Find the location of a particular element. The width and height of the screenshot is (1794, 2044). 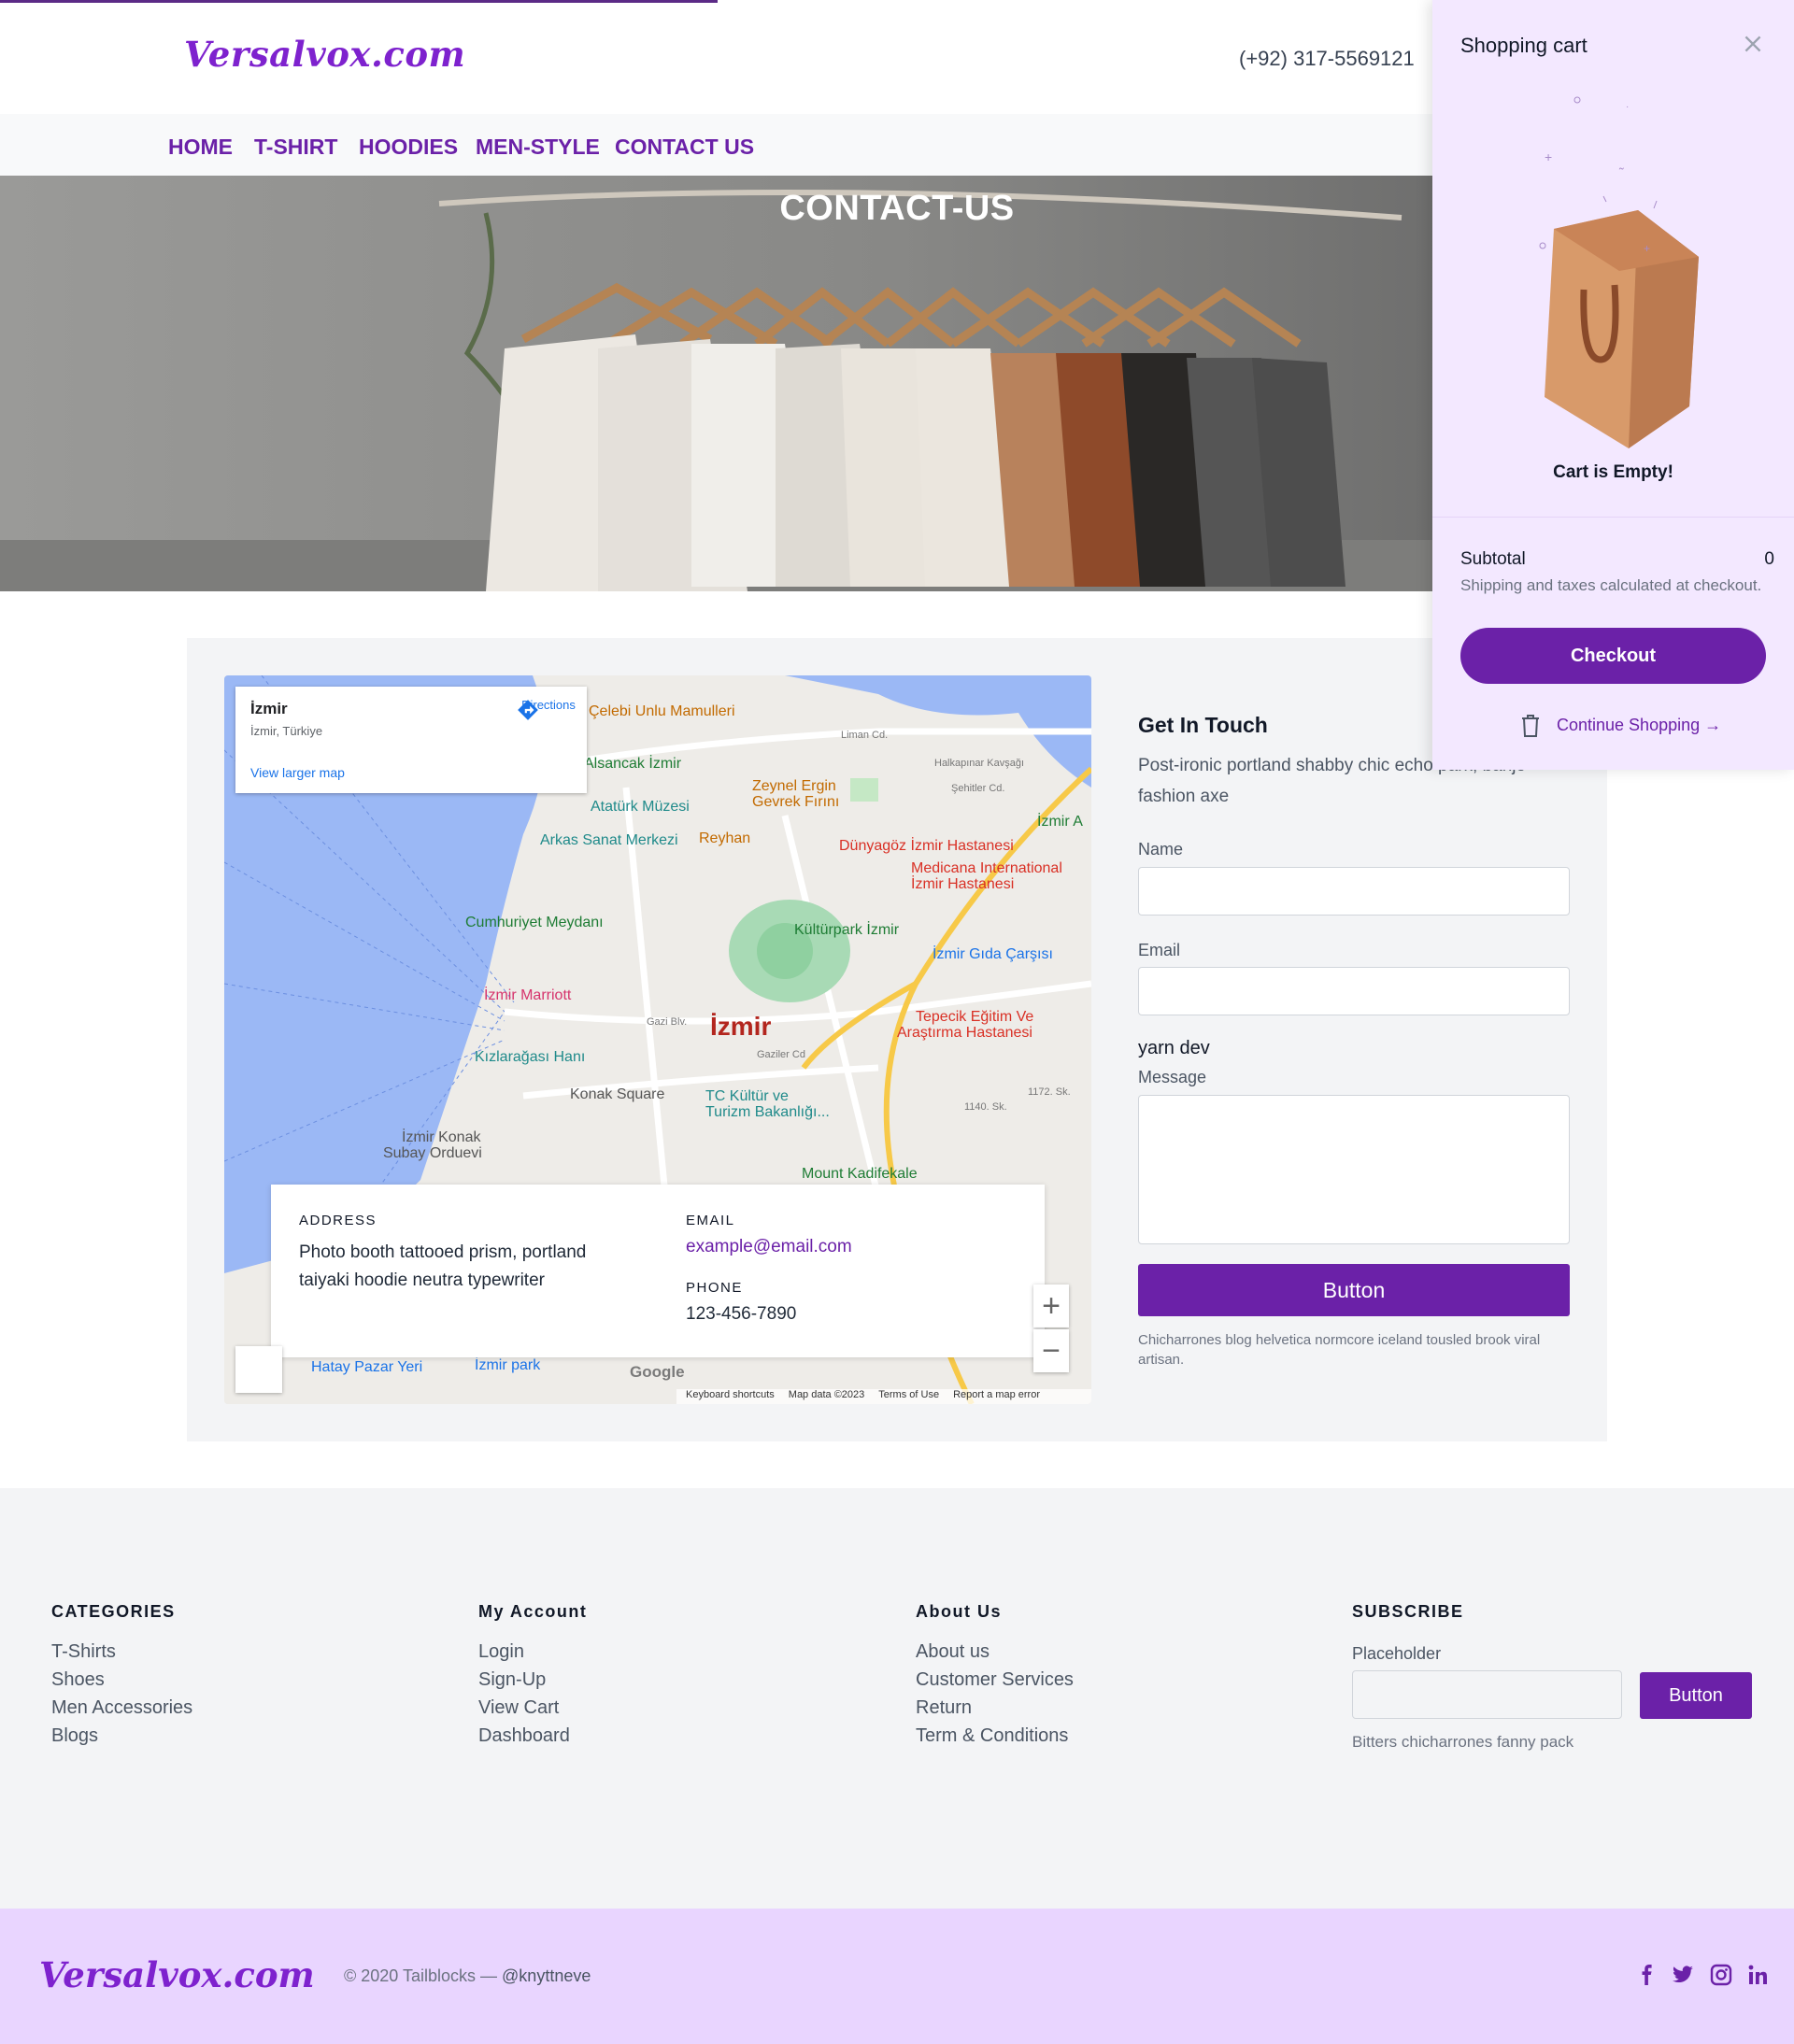

map-label: Dünyagöz İzmir Hastanesi is located at coordinates (926, 846).